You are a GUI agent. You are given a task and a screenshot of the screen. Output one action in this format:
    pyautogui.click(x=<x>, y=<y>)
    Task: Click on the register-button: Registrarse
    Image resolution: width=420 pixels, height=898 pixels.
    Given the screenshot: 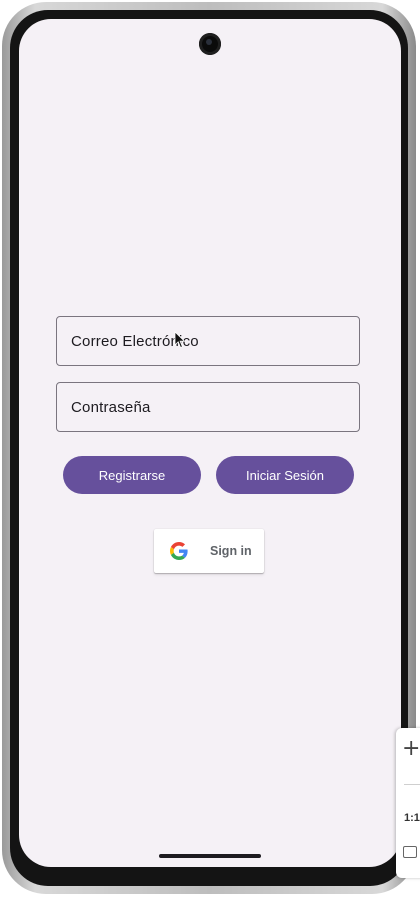 What is the action you would take?
    pyautogui.click(x=132, y=475)
    